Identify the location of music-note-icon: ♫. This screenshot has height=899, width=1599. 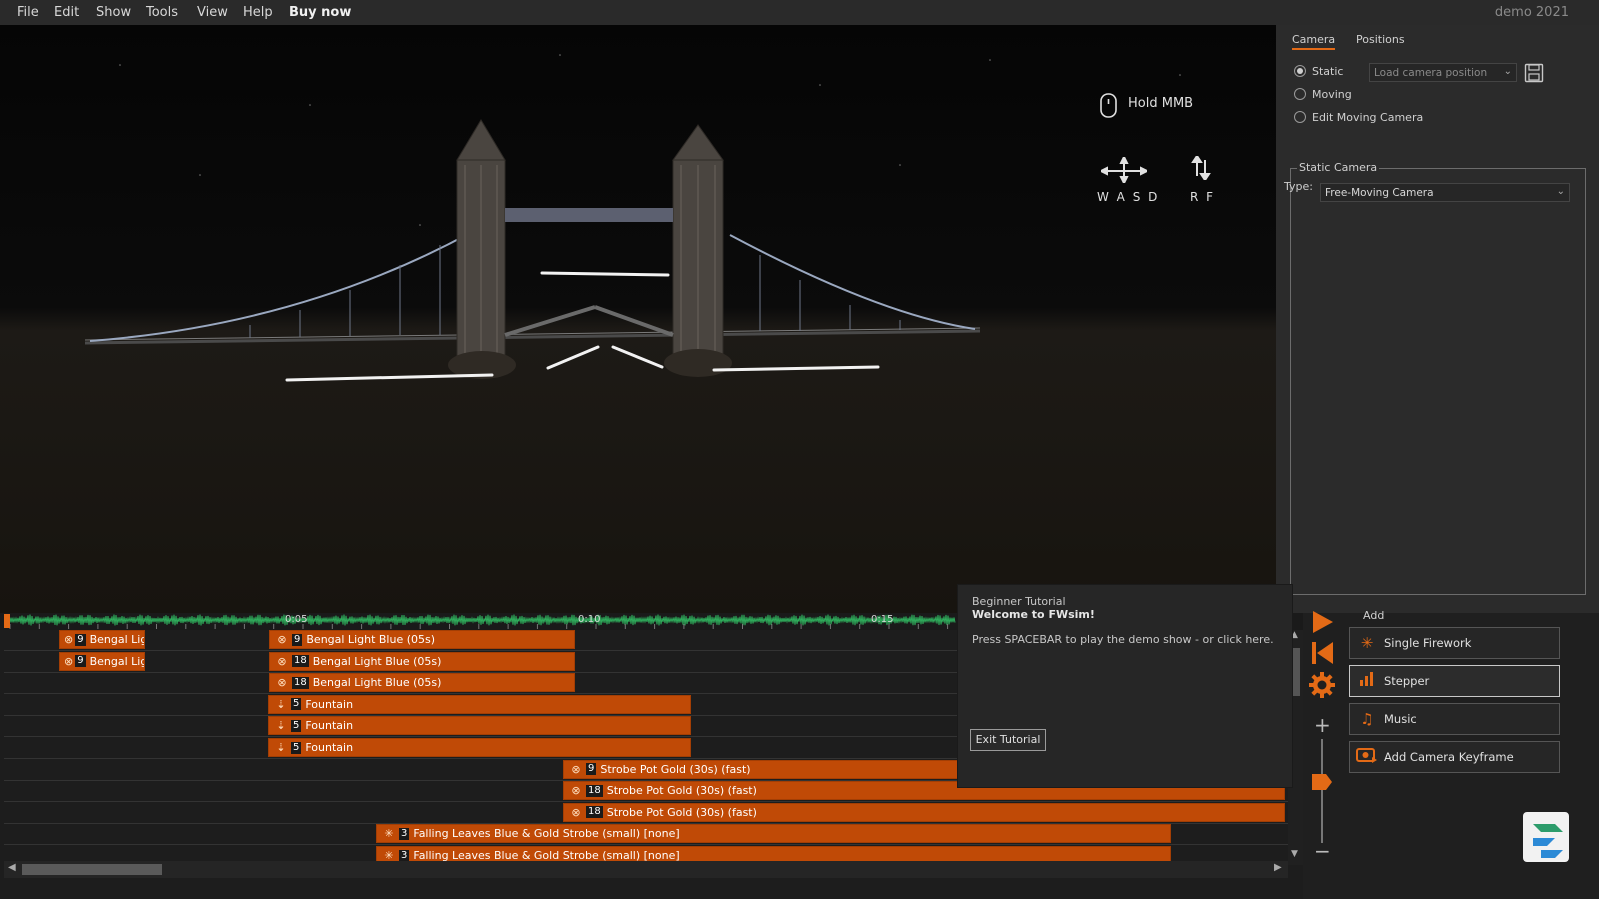
(1367, 719).